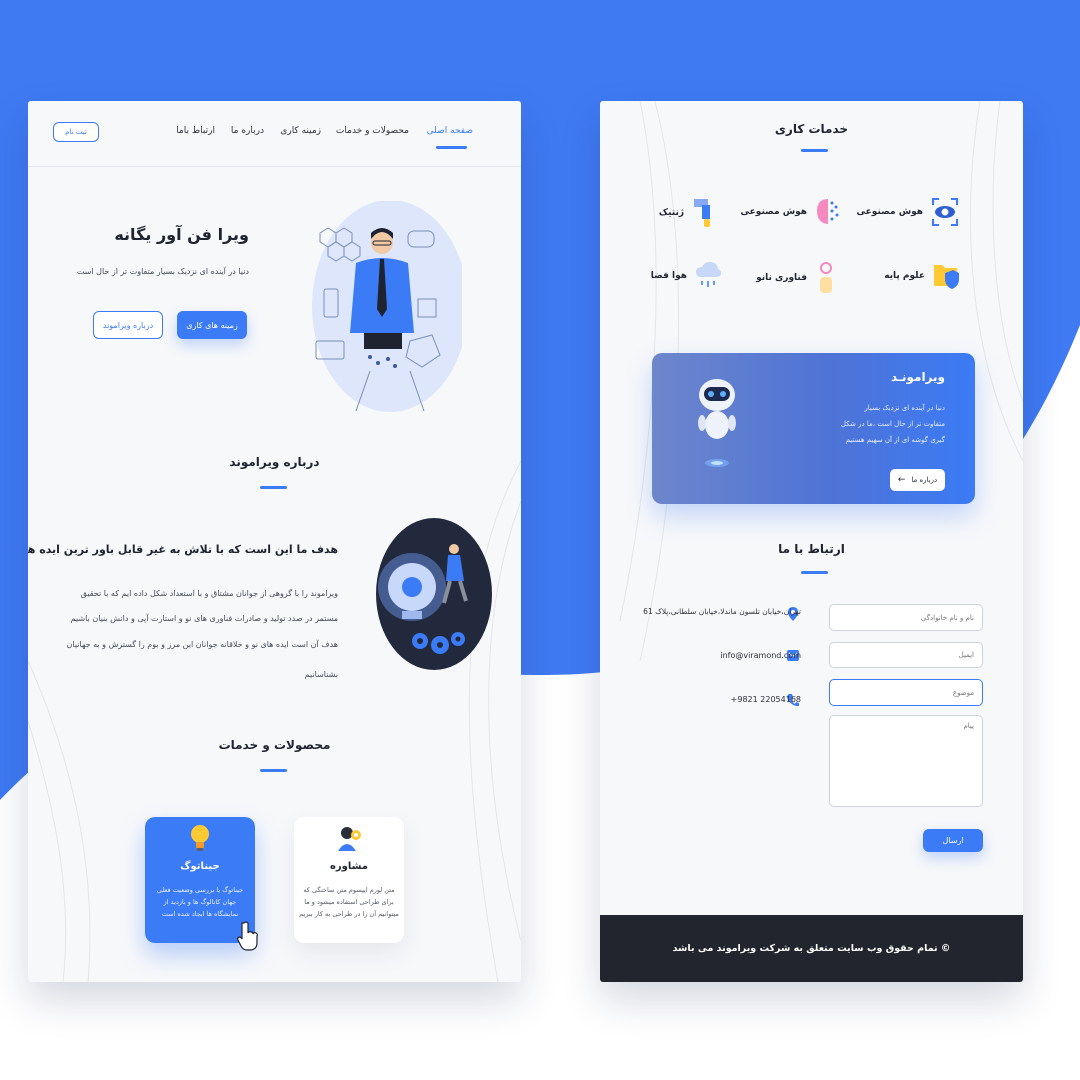 The image size is (1080, 1080). I want to click on service-label: علوم پایه, so click(904, 276).